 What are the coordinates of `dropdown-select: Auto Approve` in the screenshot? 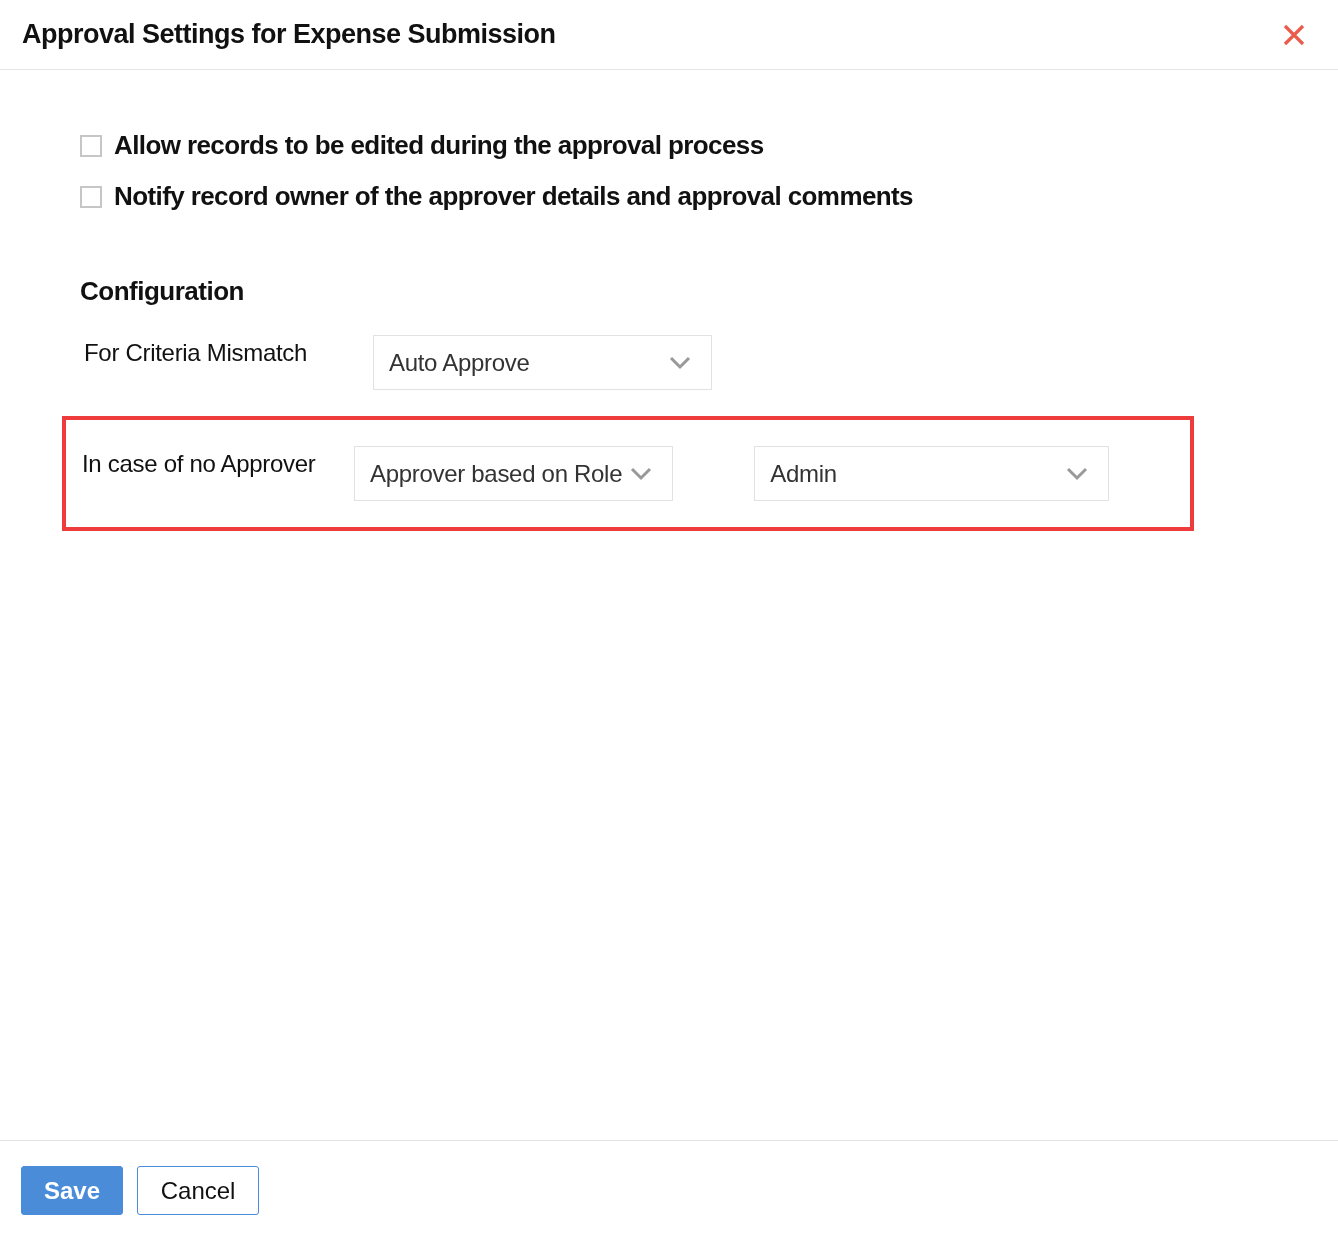 It's located at (542, 362).